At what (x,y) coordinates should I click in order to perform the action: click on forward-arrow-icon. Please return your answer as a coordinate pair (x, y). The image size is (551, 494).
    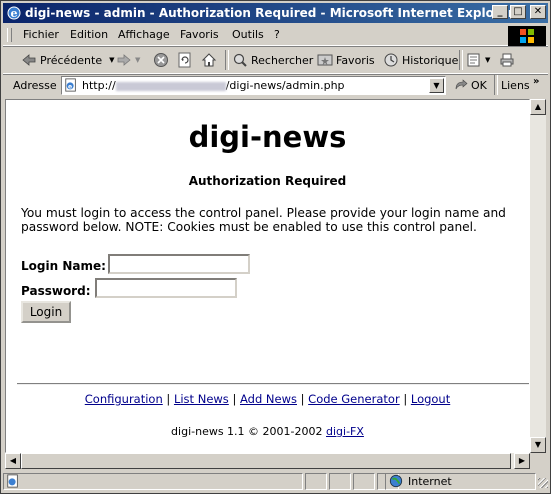
    Looking at the image, I should click on (124, 60).